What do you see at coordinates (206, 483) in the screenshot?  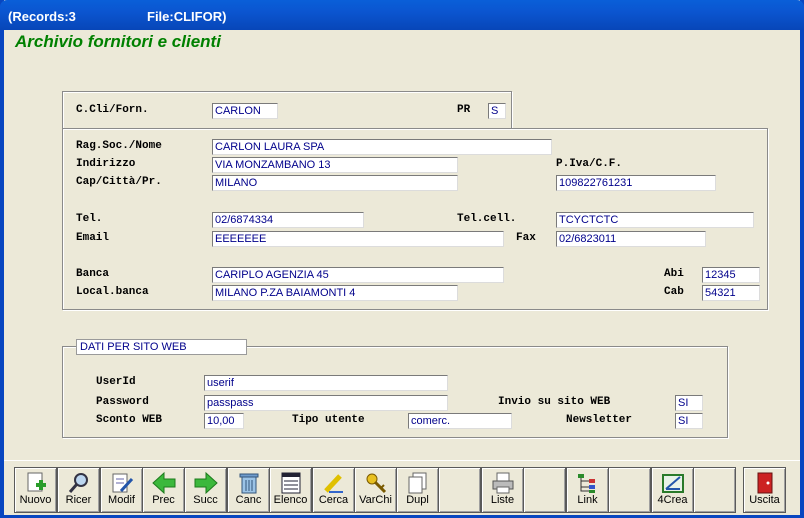 I see `arrow-right-icon` at bounding box center [206, 483].